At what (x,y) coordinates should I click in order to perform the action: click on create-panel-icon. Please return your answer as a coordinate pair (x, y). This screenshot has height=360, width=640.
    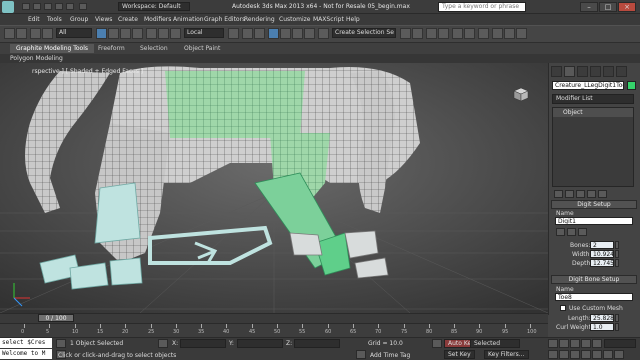
    Looking at the image, I should click on (556, 71).